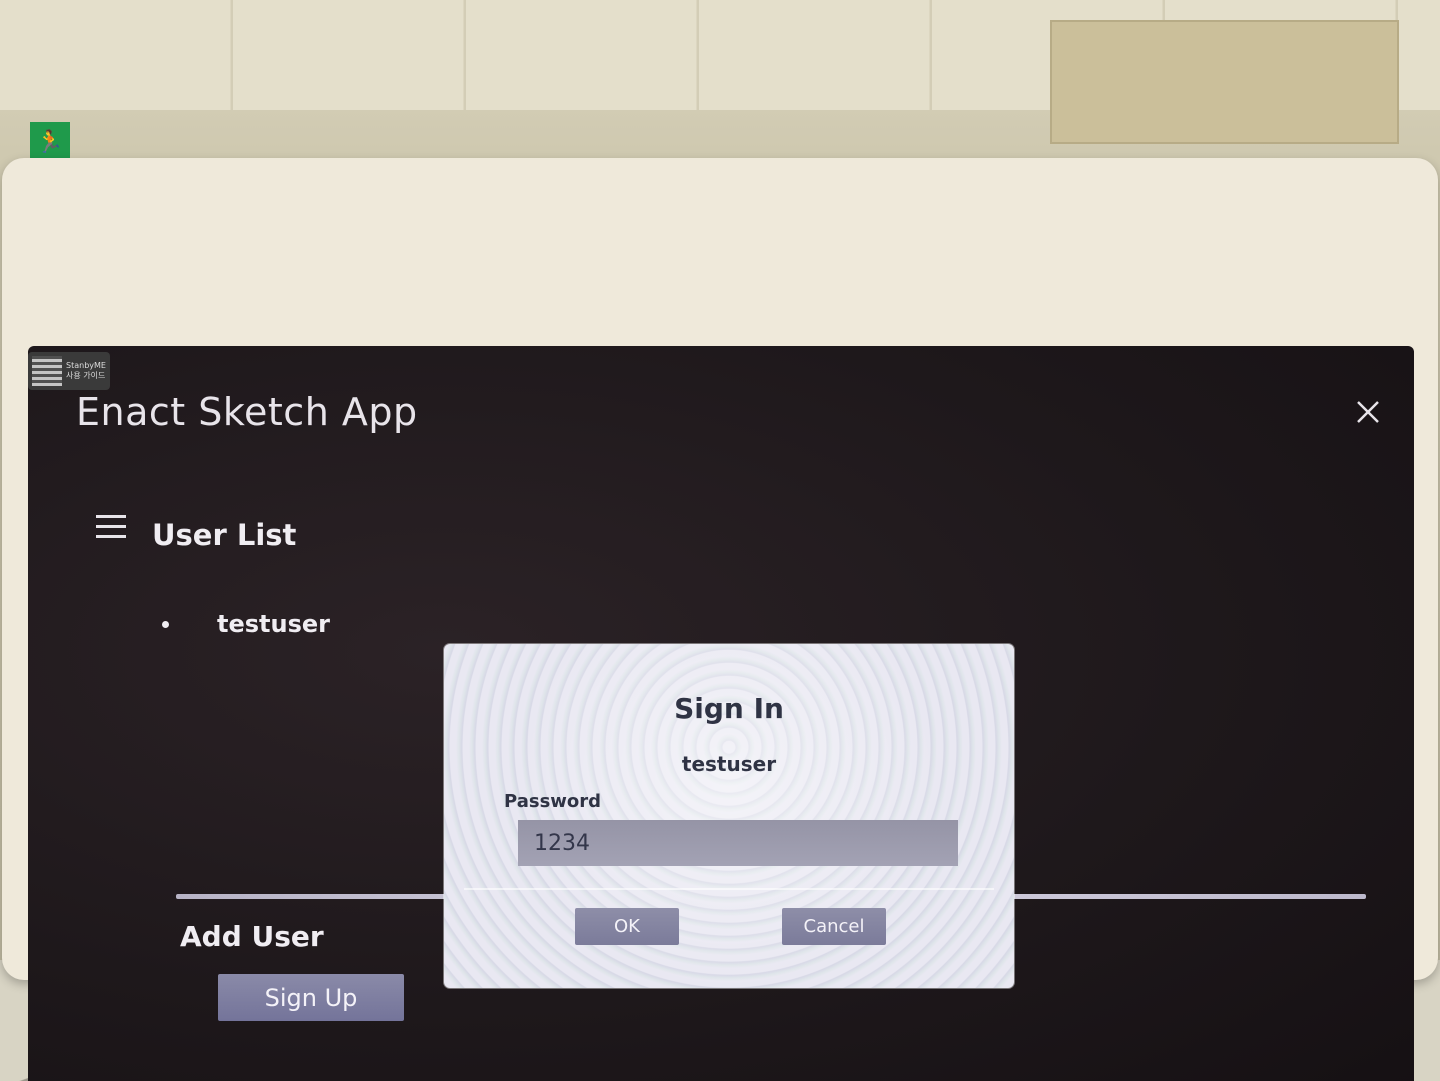 The image size is (1440, 1081). Describe the element at coordinates (627, 926) in the screenshot. I see `ok-button: OK` at that location.